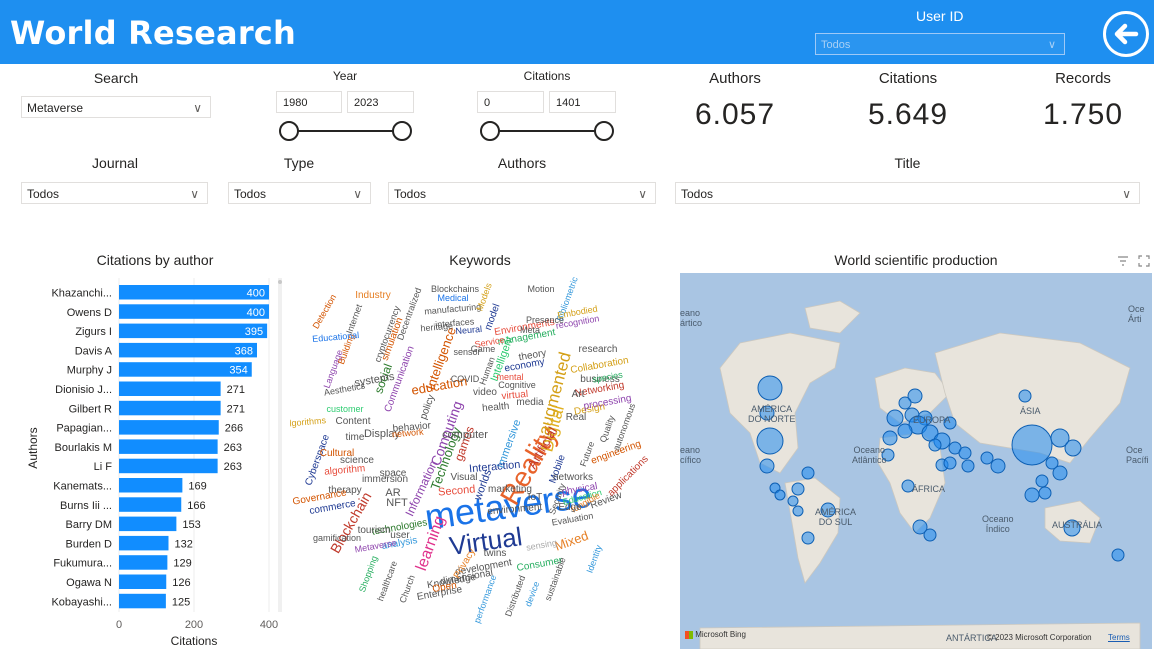  Describe the element at coordinates (907, 163) in the screenshot. I see `title-filter-label: Title` at that location.